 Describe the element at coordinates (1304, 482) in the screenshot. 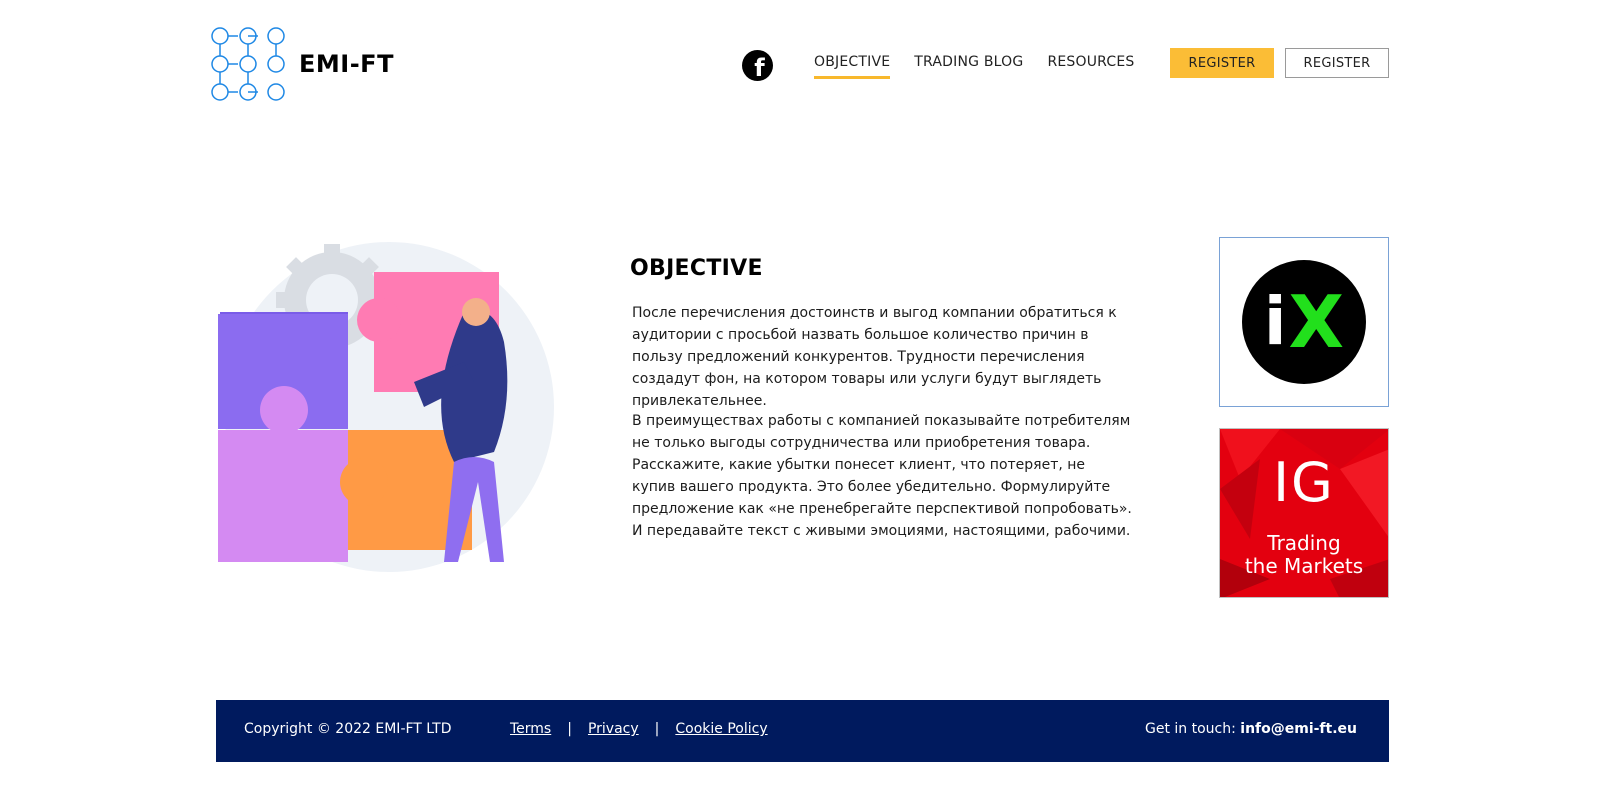

I see `ig-logo-letters: IG` at that location.